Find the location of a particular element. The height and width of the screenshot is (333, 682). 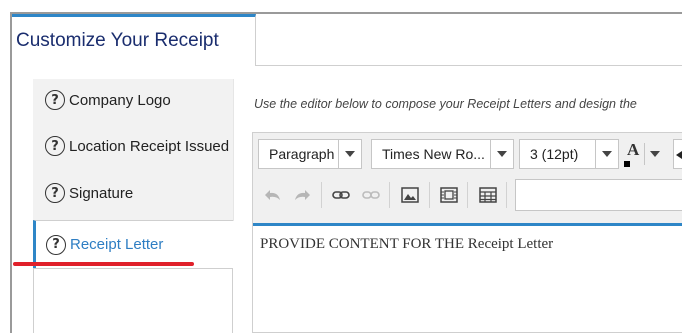

font-size-select: 3 (12pt) is located at coordinates (569, 154).